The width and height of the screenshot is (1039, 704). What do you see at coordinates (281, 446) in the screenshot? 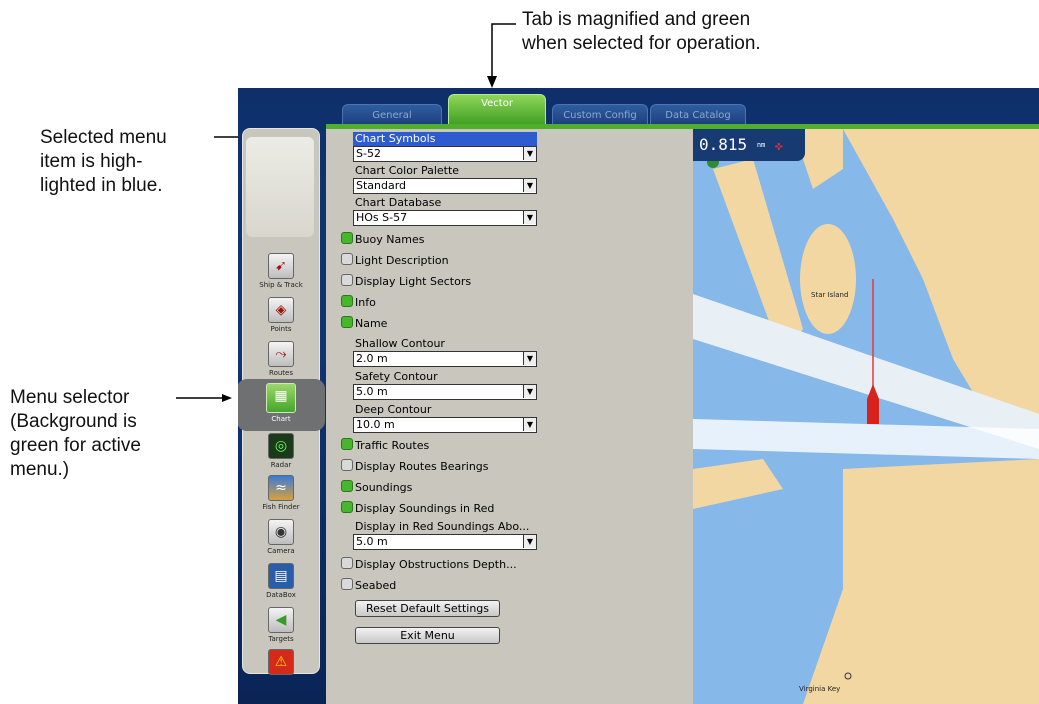
I see `radar-icon: ◎` at bounding box center [281, 446].